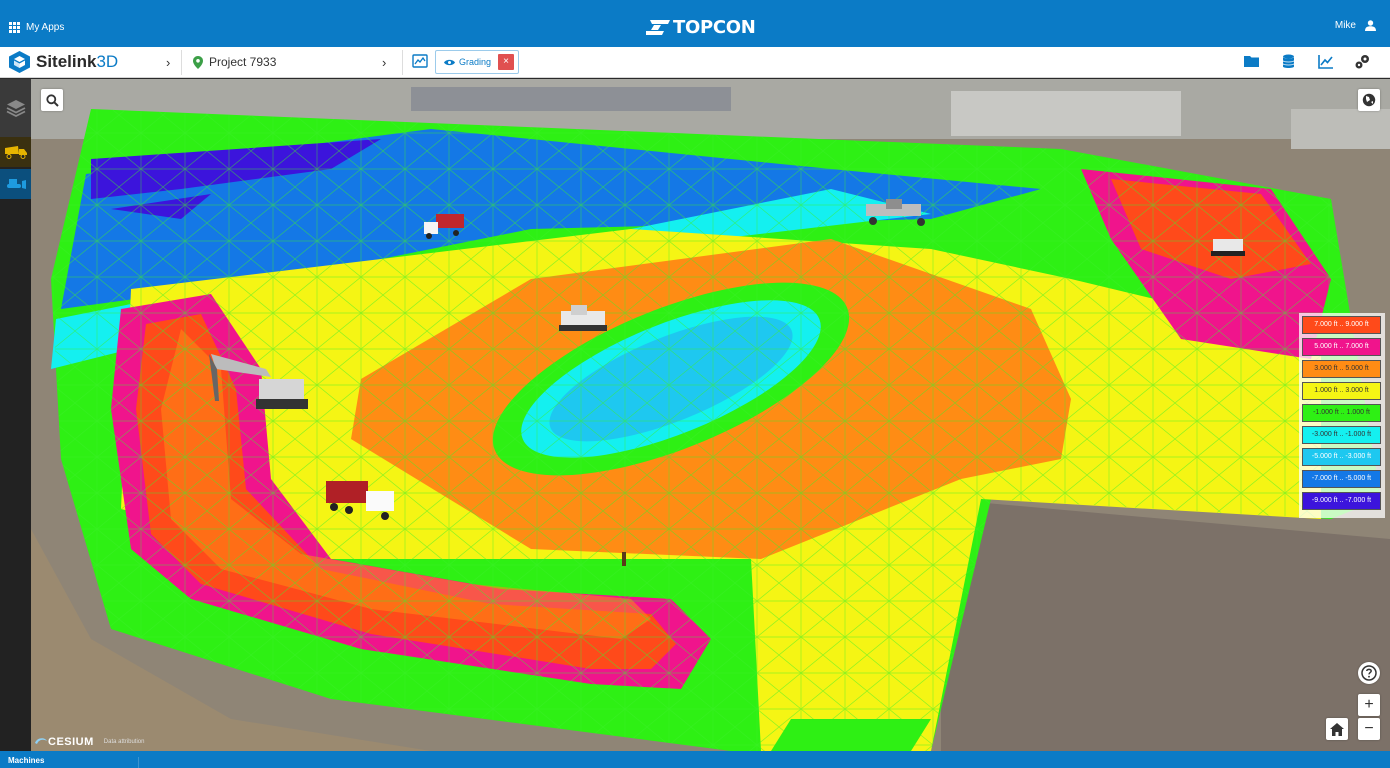 This screenshot has height=768, width=1390. Describe the element at coordinates (19, 62) in the screenshot. I see `sitelink-hex-icon` at that location.